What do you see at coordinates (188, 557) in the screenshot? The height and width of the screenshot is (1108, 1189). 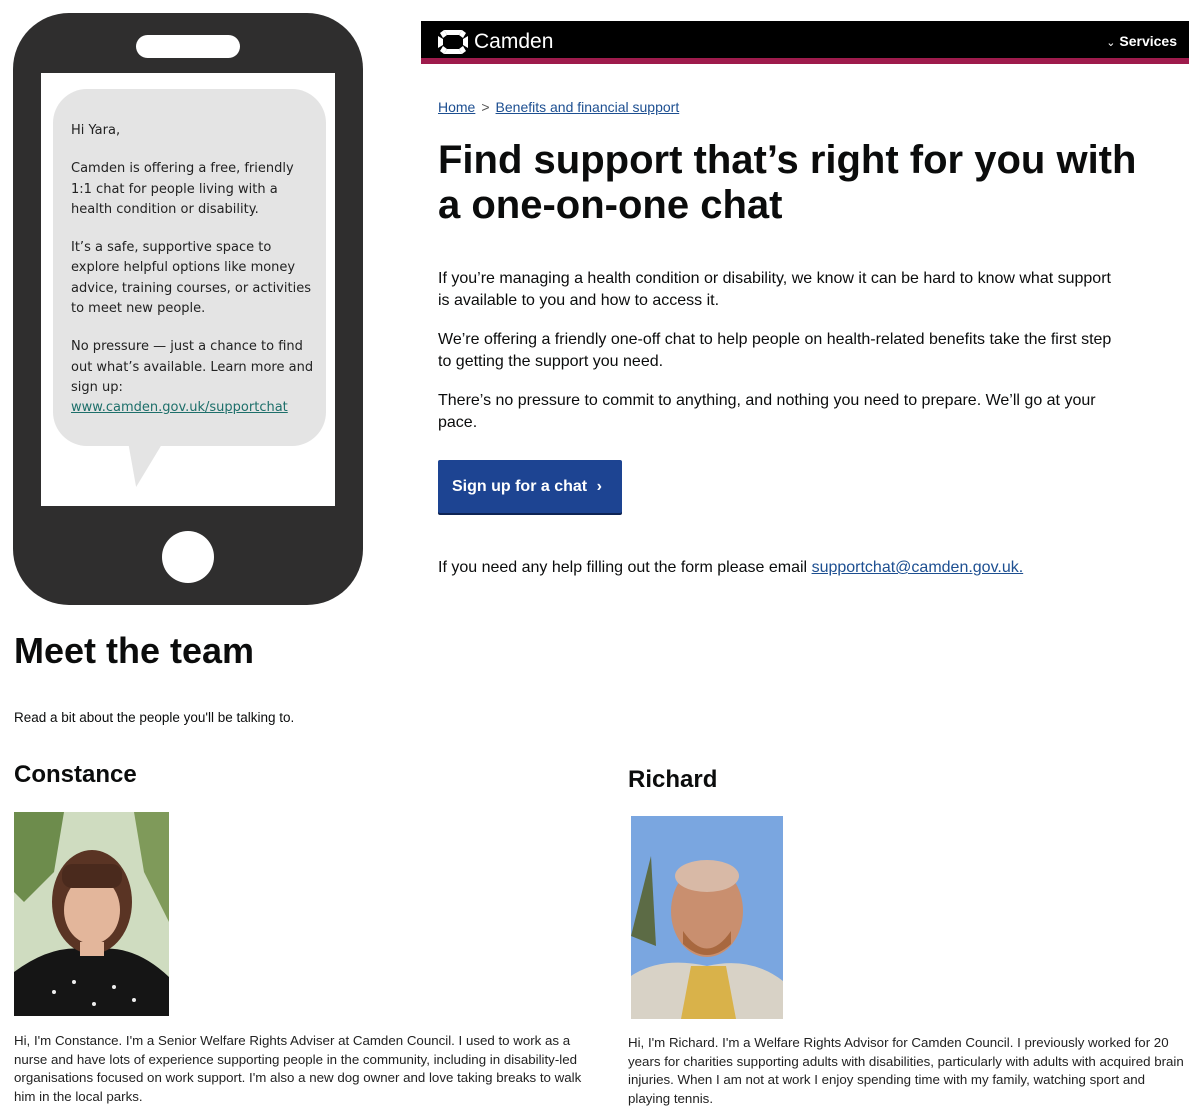 I see `phone-home-button` at bounding box center [188, 557].